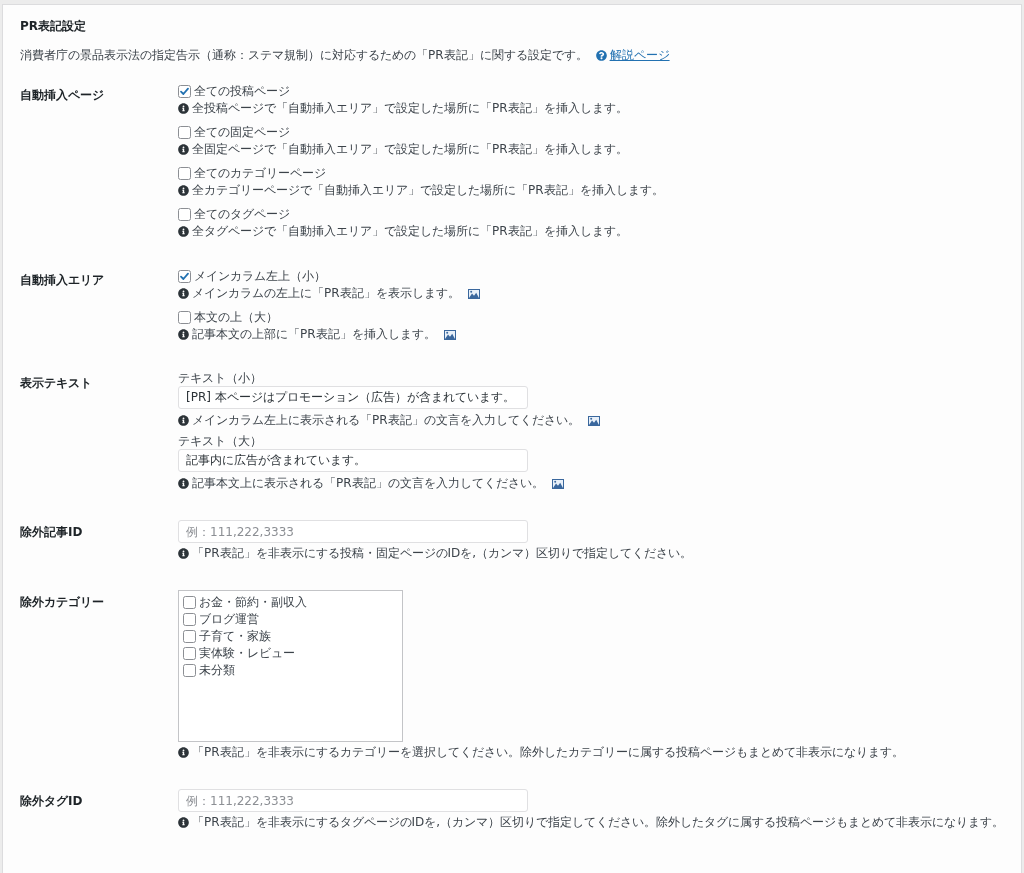 This screenshot has height=873, width=1024. I want to click on row-label: 除外カテゴリー, so click(62, 602).